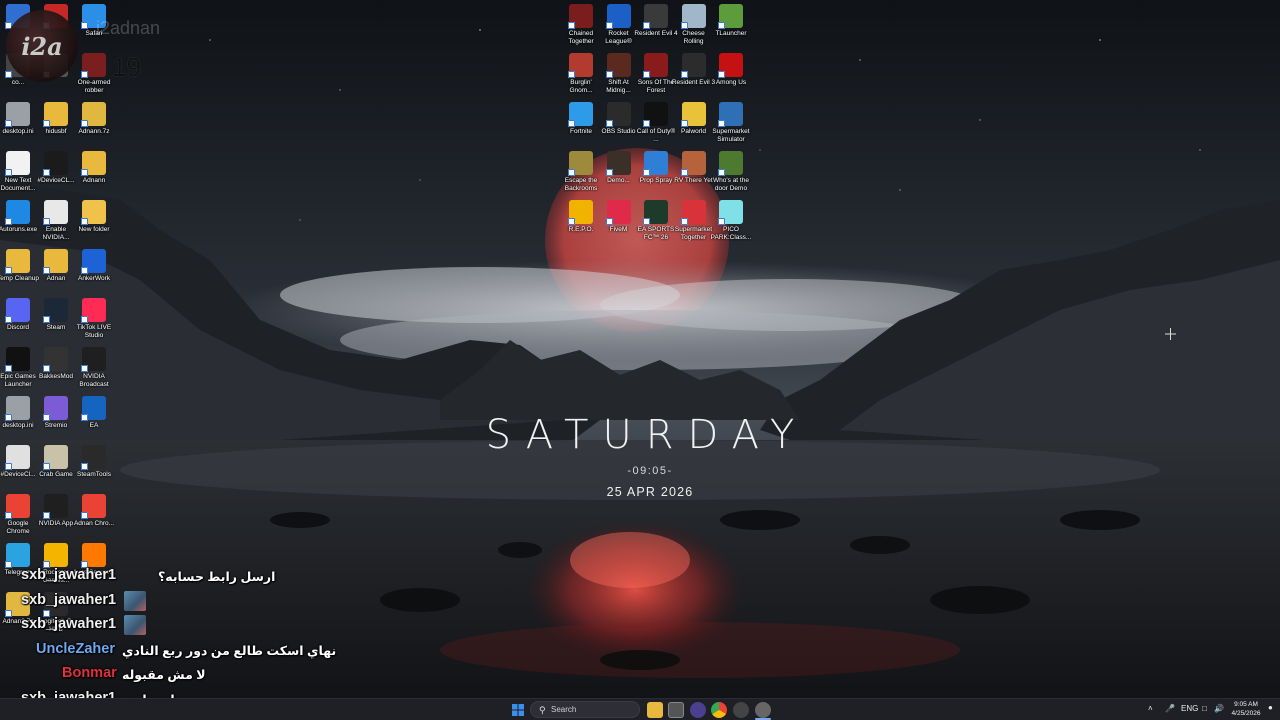 This screenshot has height=720, width=1280. I want to click on start-button, so click(518, 710).